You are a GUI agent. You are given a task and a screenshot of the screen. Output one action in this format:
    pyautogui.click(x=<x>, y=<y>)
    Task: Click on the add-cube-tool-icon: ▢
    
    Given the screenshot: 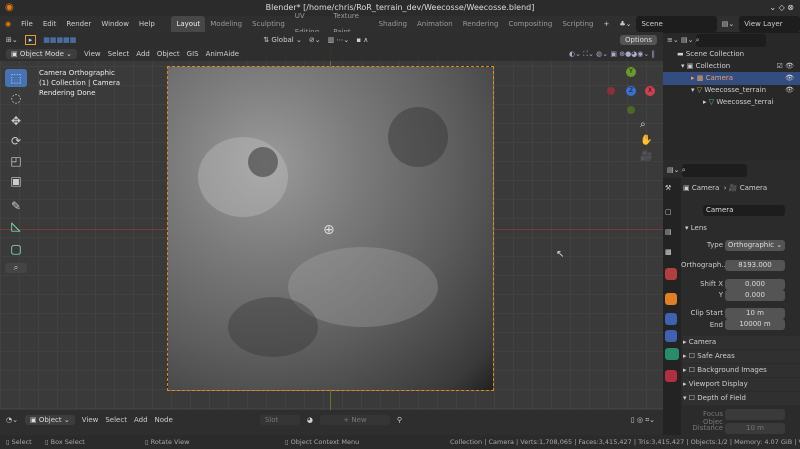 What is the action you would take?
    pyautogui.click(x=16, y=249)
    